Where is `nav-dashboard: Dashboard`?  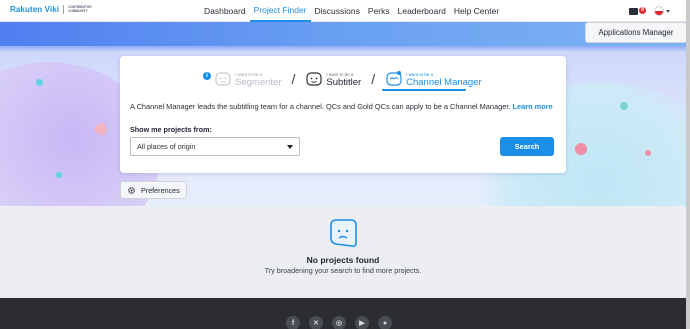 nav-dashboard: Dashboard is located at coordinates (225, 11).